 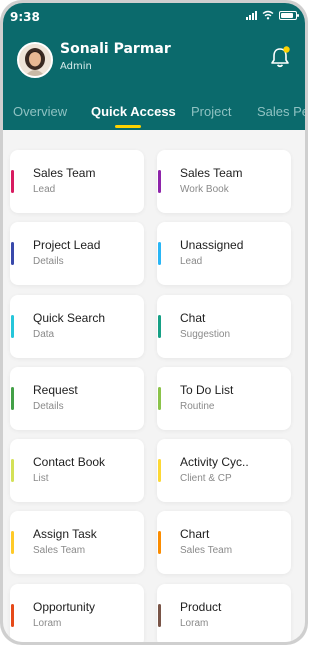 I want to click on card-product: Product Loram, so click(x=224, y=613).